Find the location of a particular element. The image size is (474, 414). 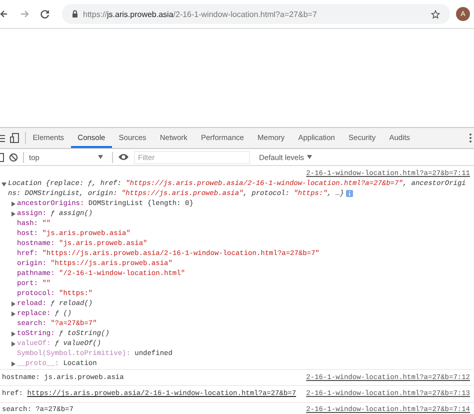

address-bar: https://js.aris.proweb.asia/2-16-1-window-location.html?a=27&b=7 is located at coordinates (256, 14).